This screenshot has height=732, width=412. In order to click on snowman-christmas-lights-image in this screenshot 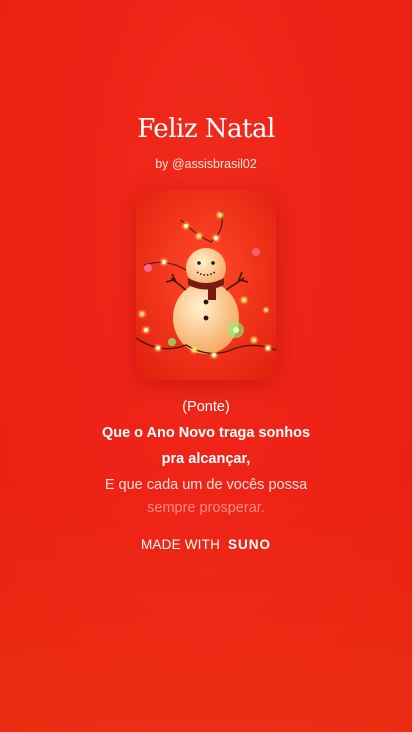, I will do `click(206, 285)`.